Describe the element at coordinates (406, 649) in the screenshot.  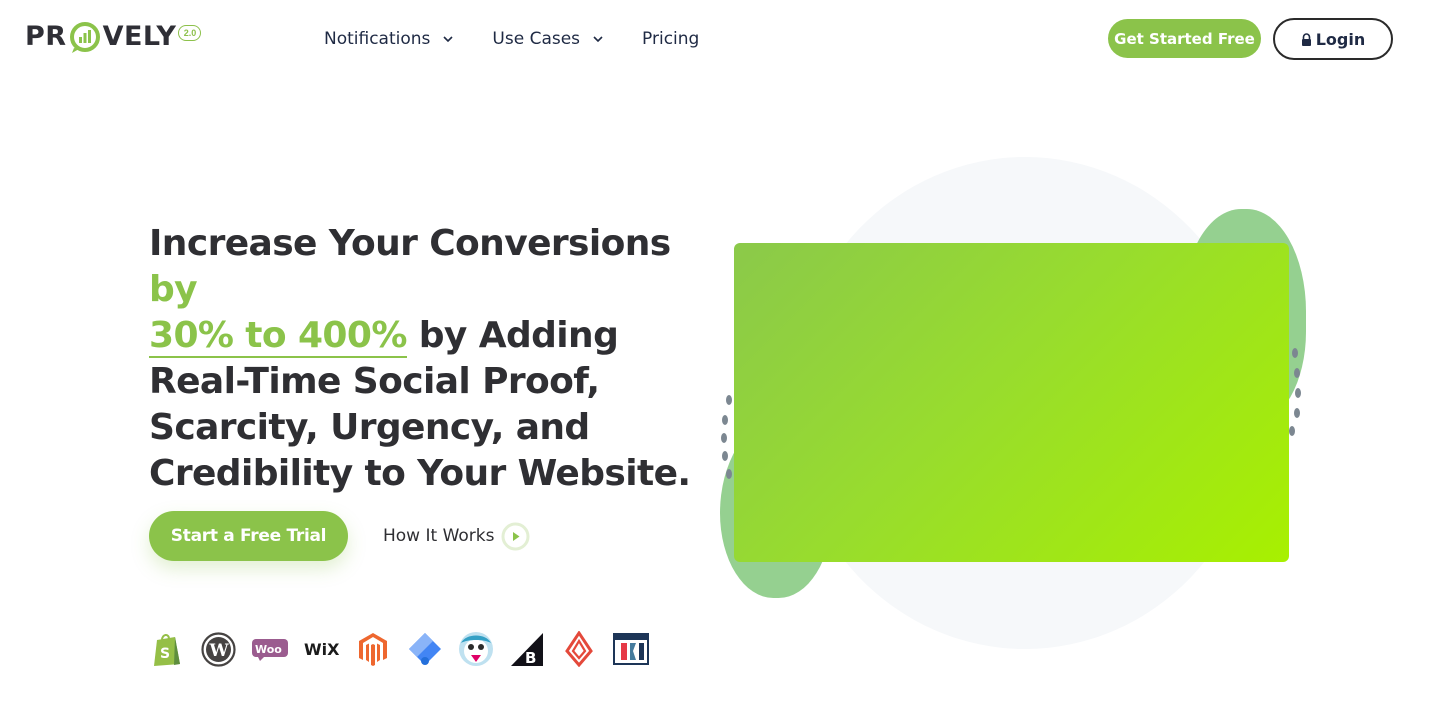
I see `integrations-row: S W Woo WiX B` at that location.